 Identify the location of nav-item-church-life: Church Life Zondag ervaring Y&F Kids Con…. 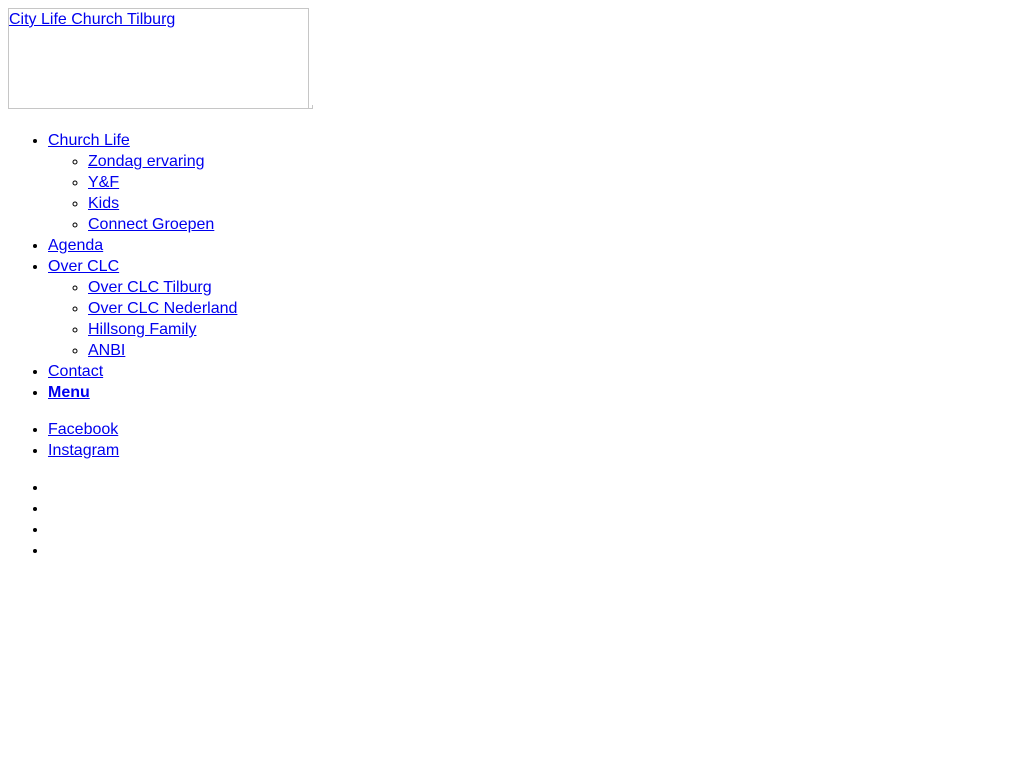
(532, 182).